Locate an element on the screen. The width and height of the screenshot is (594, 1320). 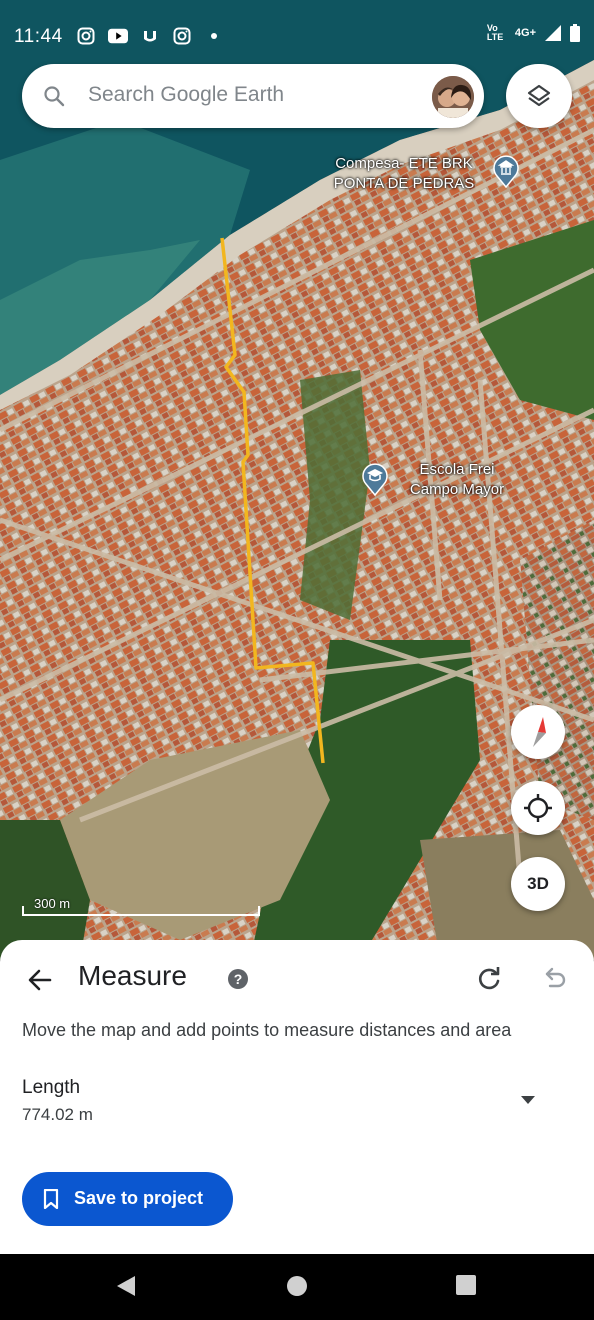
crosshair-icon is located at coordinates (538, 808).